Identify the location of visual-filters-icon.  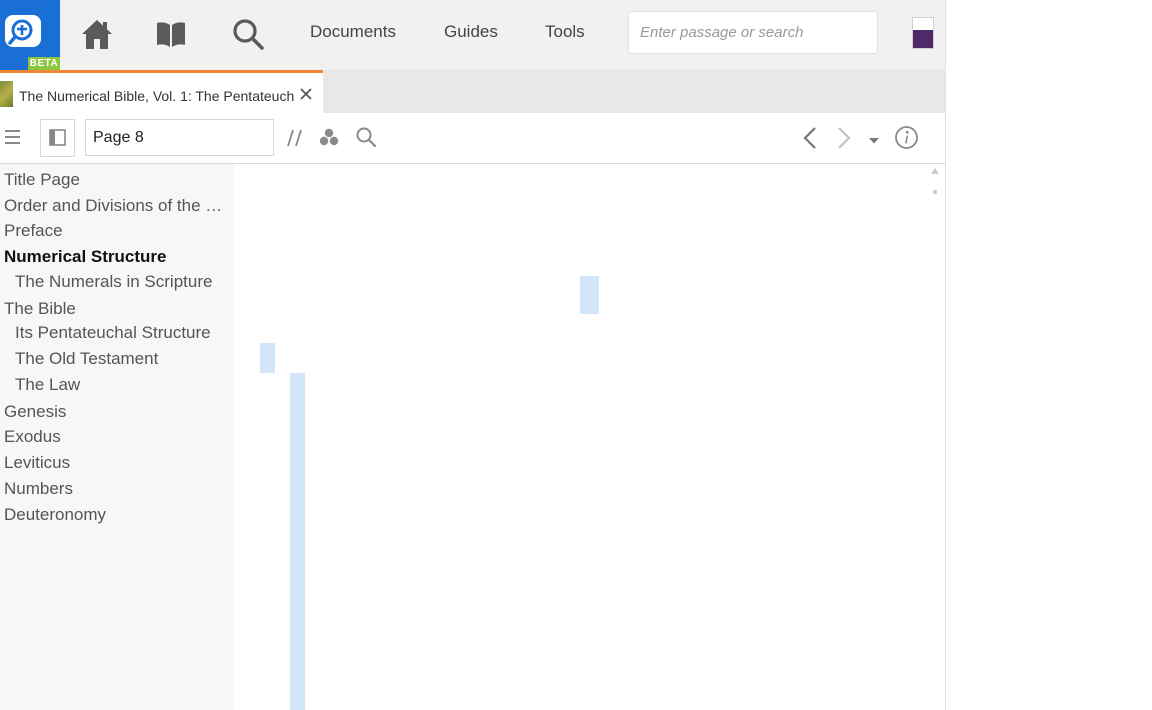
(329, 137).